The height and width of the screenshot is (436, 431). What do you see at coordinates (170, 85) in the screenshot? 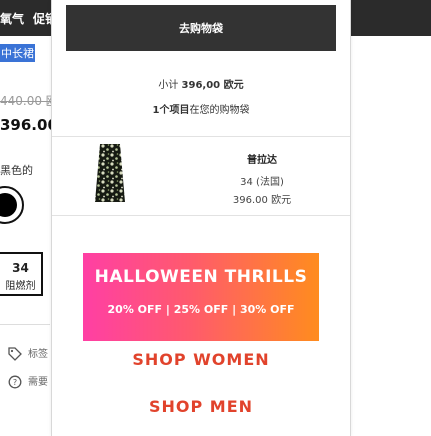
I see `subtotal-label: 小计` at bounding box center [170, 85].